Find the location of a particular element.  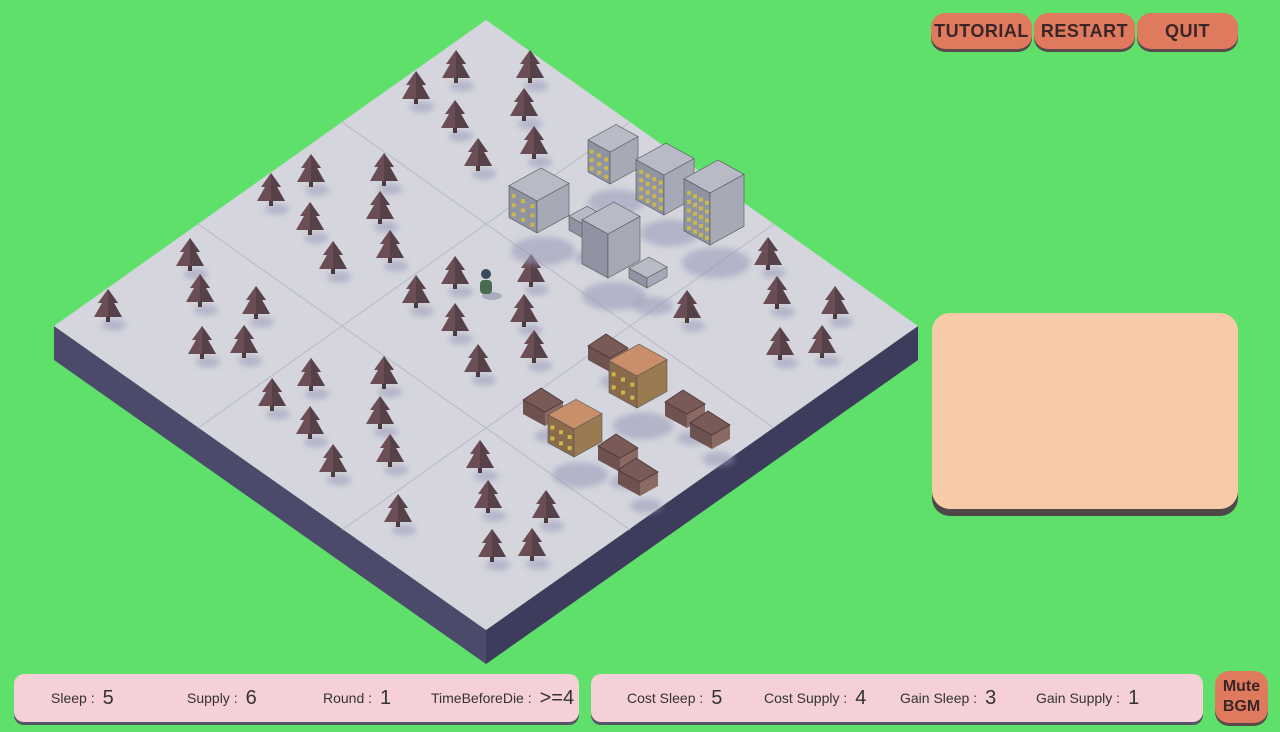

cost-sleep-label: Cost Sleep : is located at coordinates (665, 698).